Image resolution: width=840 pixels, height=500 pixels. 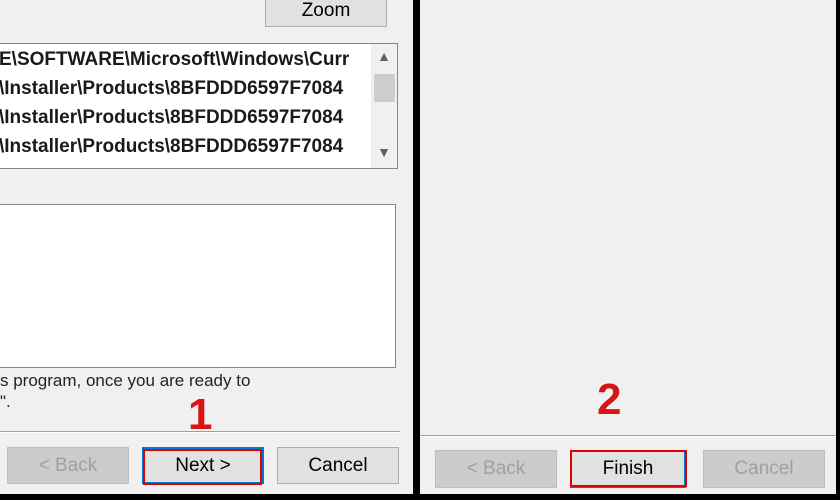 What do you see at coordinates (628, 436) in the screenshot?
I see `button-bar-separator-highlight` at bounding box center [628, 436].